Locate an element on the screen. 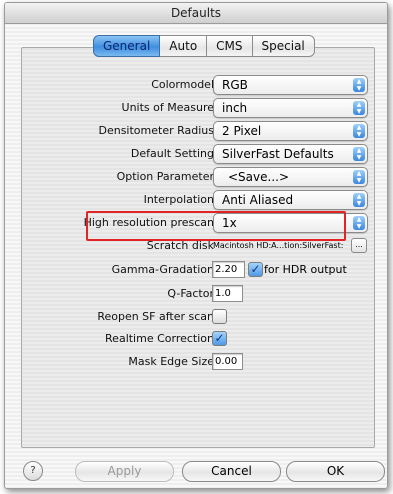  mask-edge-row: Mask Edge Size 0.00 is located at coordinates (198, 362).